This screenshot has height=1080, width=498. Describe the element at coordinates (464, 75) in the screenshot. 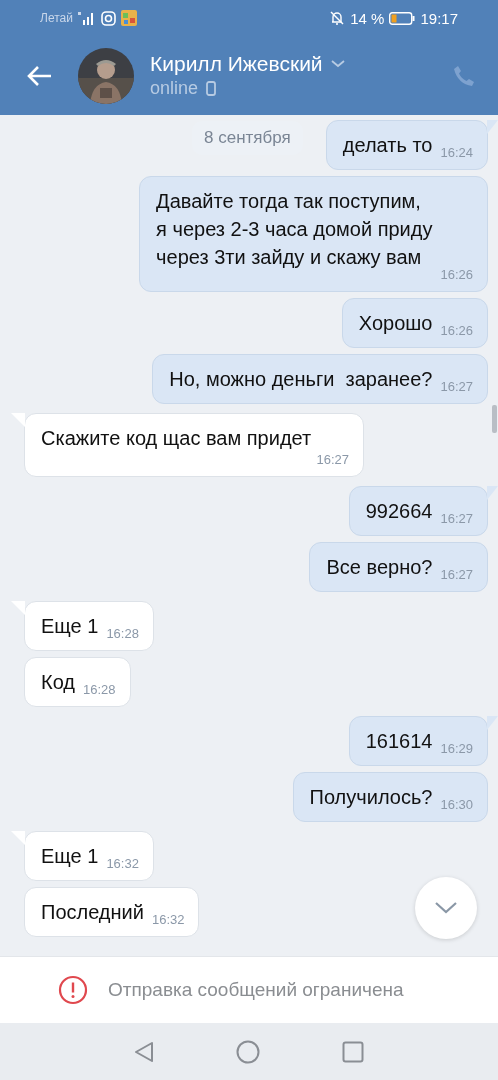

I see `call-button` at that location.